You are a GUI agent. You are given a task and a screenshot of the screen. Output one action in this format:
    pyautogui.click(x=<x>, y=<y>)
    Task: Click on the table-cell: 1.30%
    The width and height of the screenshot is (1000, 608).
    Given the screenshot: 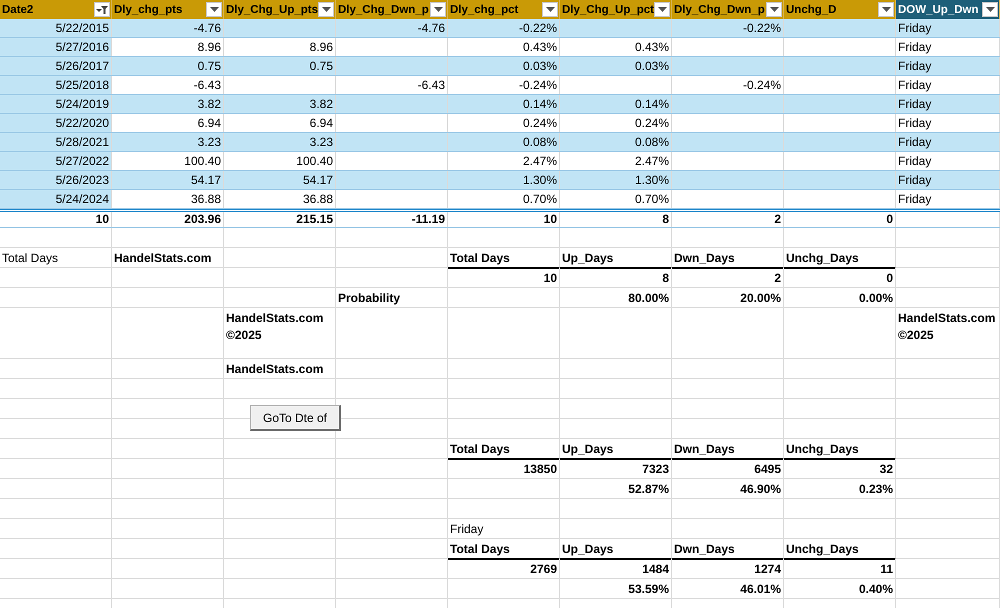 What is the action you would take?
    pyautogui.click(x=616, y=180)
    